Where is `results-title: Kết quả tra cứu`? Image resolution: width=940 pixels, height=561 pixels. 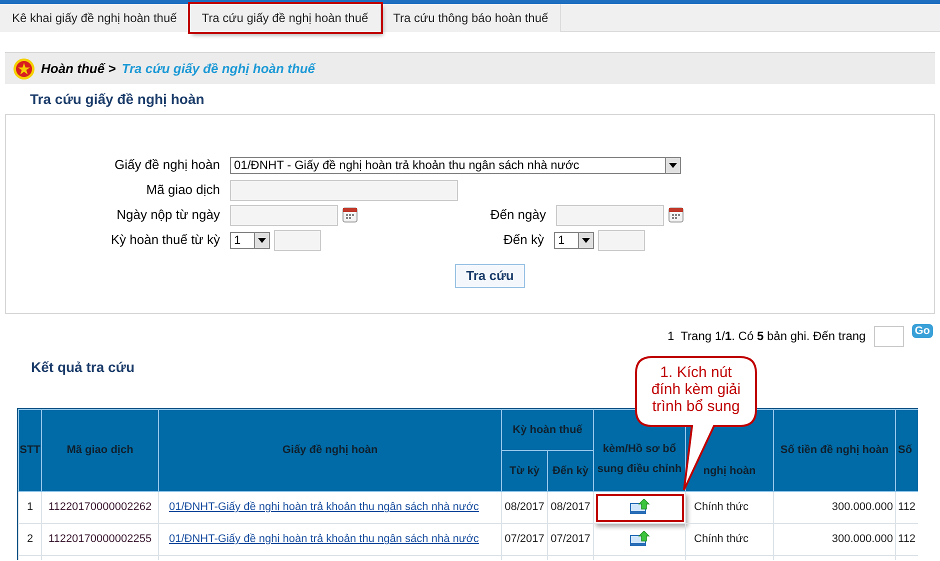 results-title: Kết quả tra cứu is located at coordinates (82, 367).